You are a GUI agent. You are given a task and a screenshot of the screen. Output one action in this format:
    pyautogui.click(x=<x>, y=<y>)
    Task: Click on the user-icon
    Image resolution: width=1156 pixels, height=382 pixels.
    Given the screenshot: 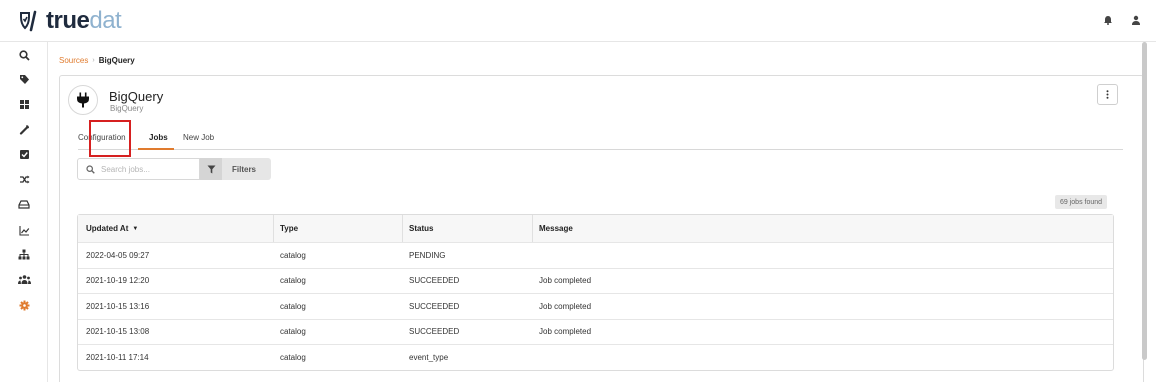 What is the action you would take?
    pyautogui.click(x=1136, y=20)
    